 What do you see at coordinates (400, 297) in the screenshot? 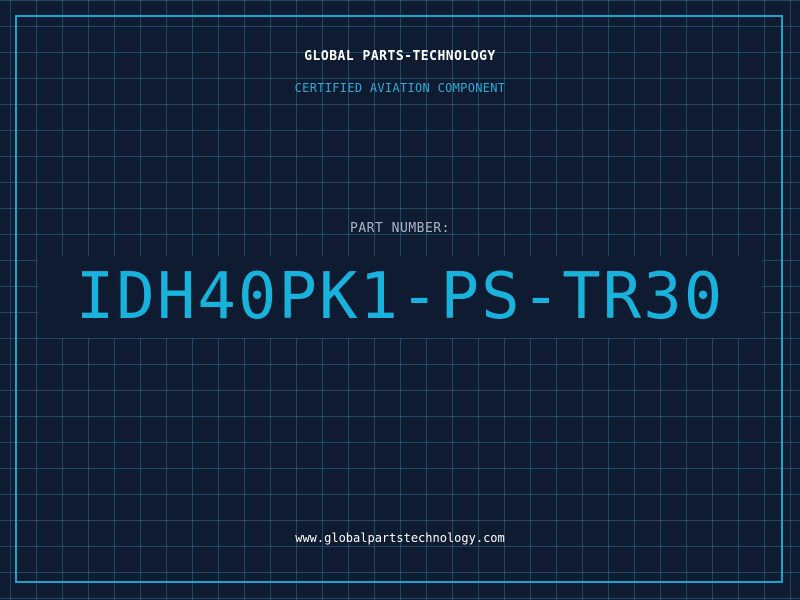
I see `part-number-value: IDH40PK1-PS-TR30` at bounding box center [400, 297].